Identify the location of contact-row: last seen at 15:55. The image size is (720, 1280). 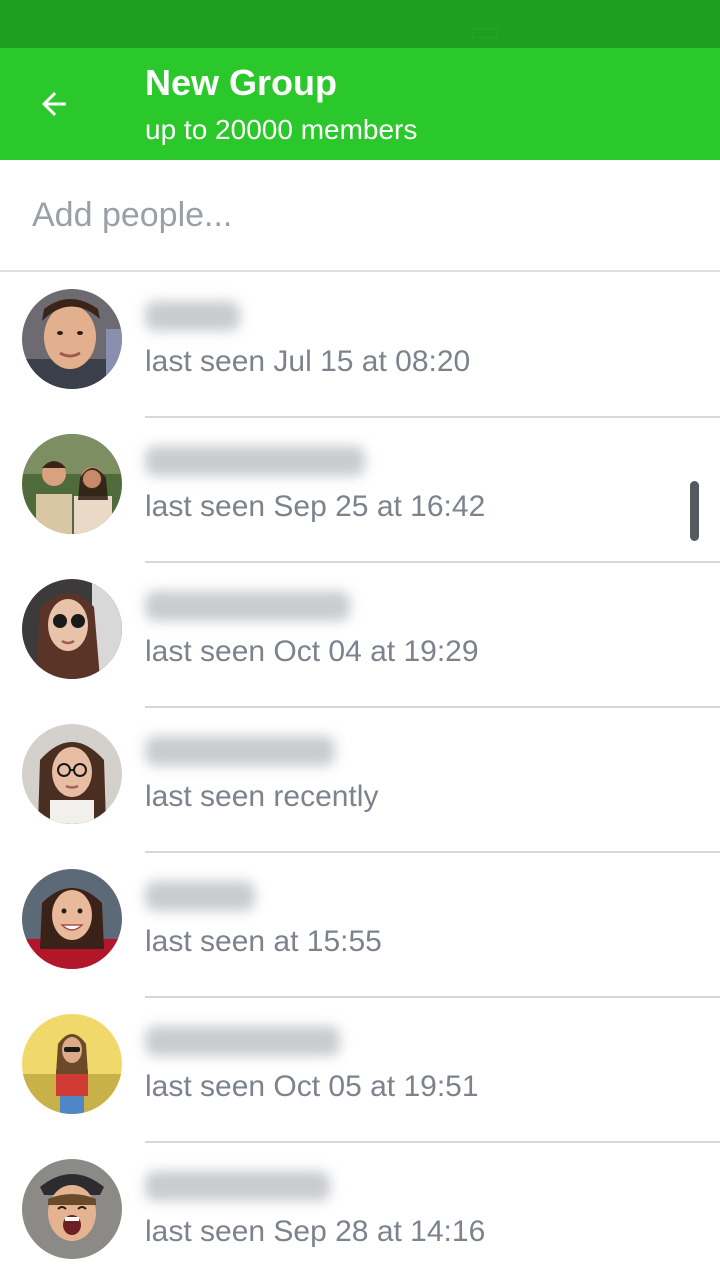
(360, 925).